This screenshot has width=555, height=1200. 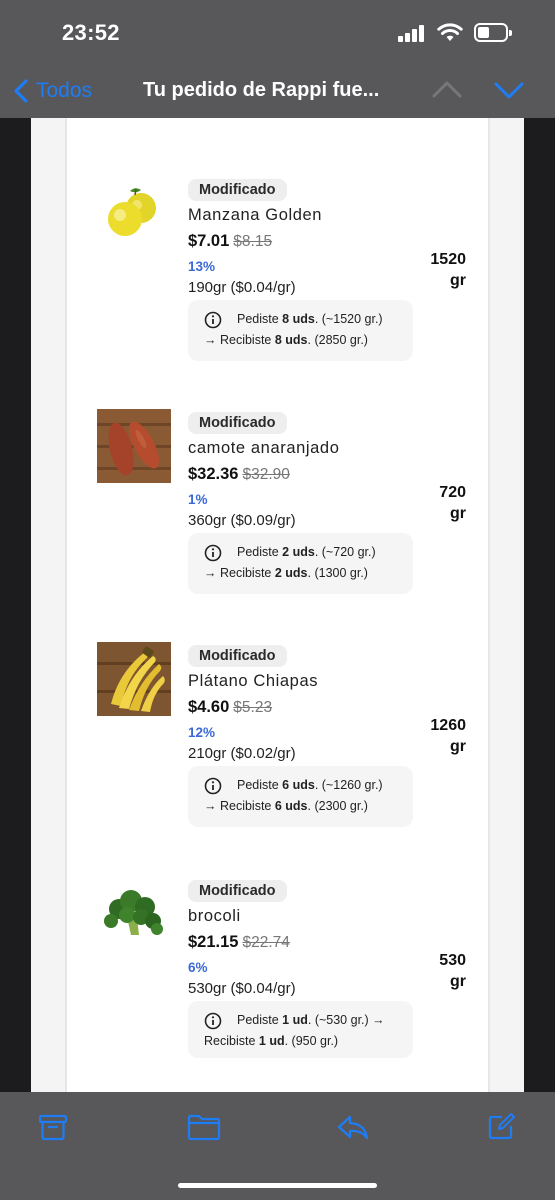 What do you see at coordinates (198, 967) in the screenshot?
I see `discount-percent: 6%` at bounding box center [198, 967].